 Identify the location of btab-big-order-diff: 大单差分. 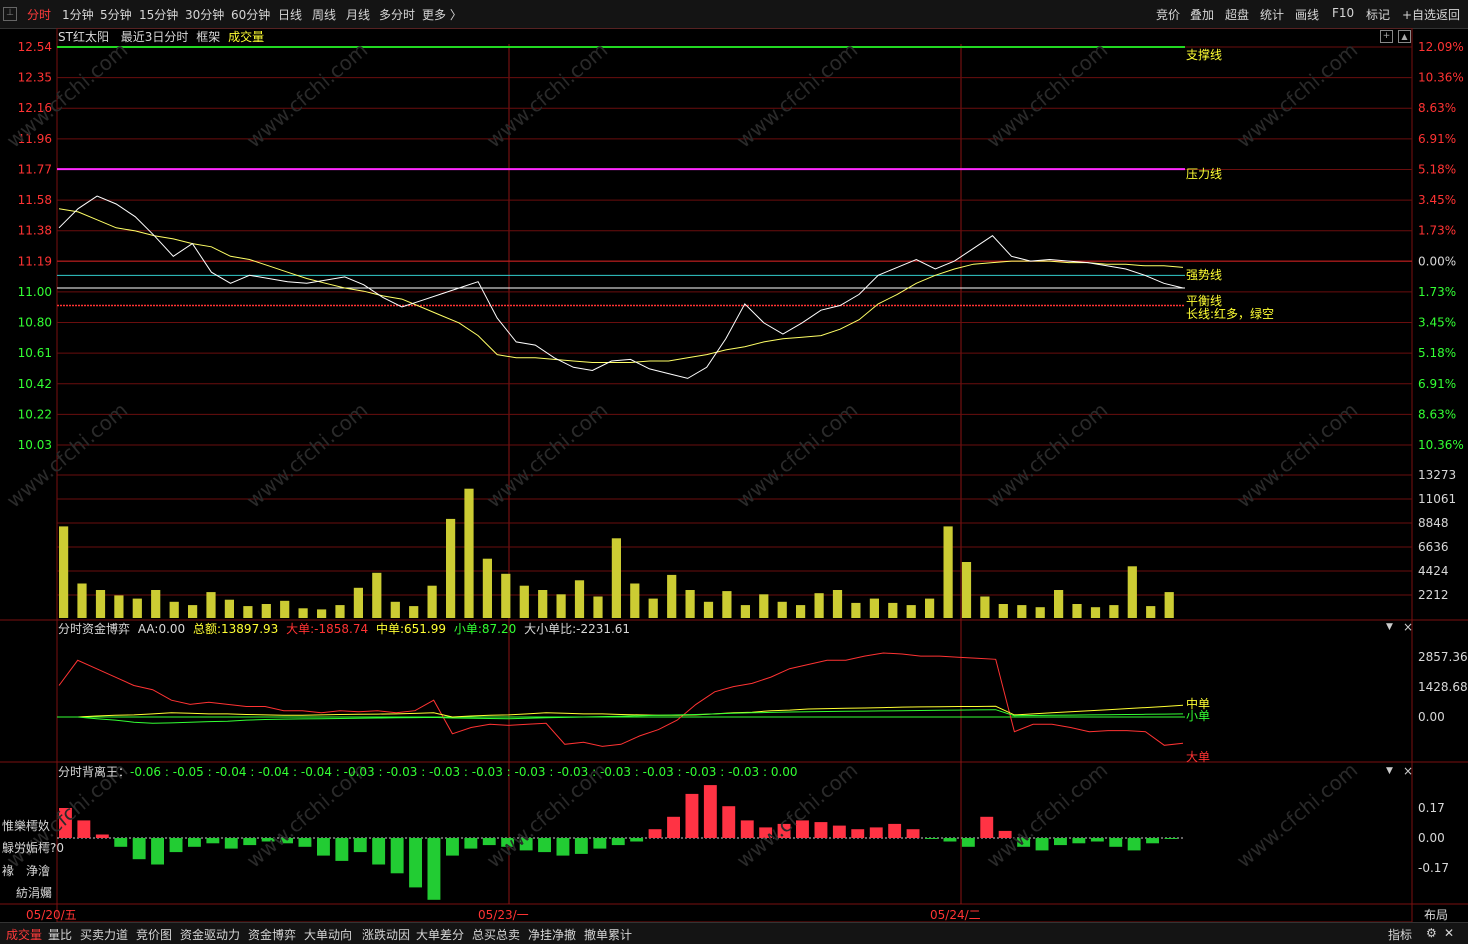
(440, 934).